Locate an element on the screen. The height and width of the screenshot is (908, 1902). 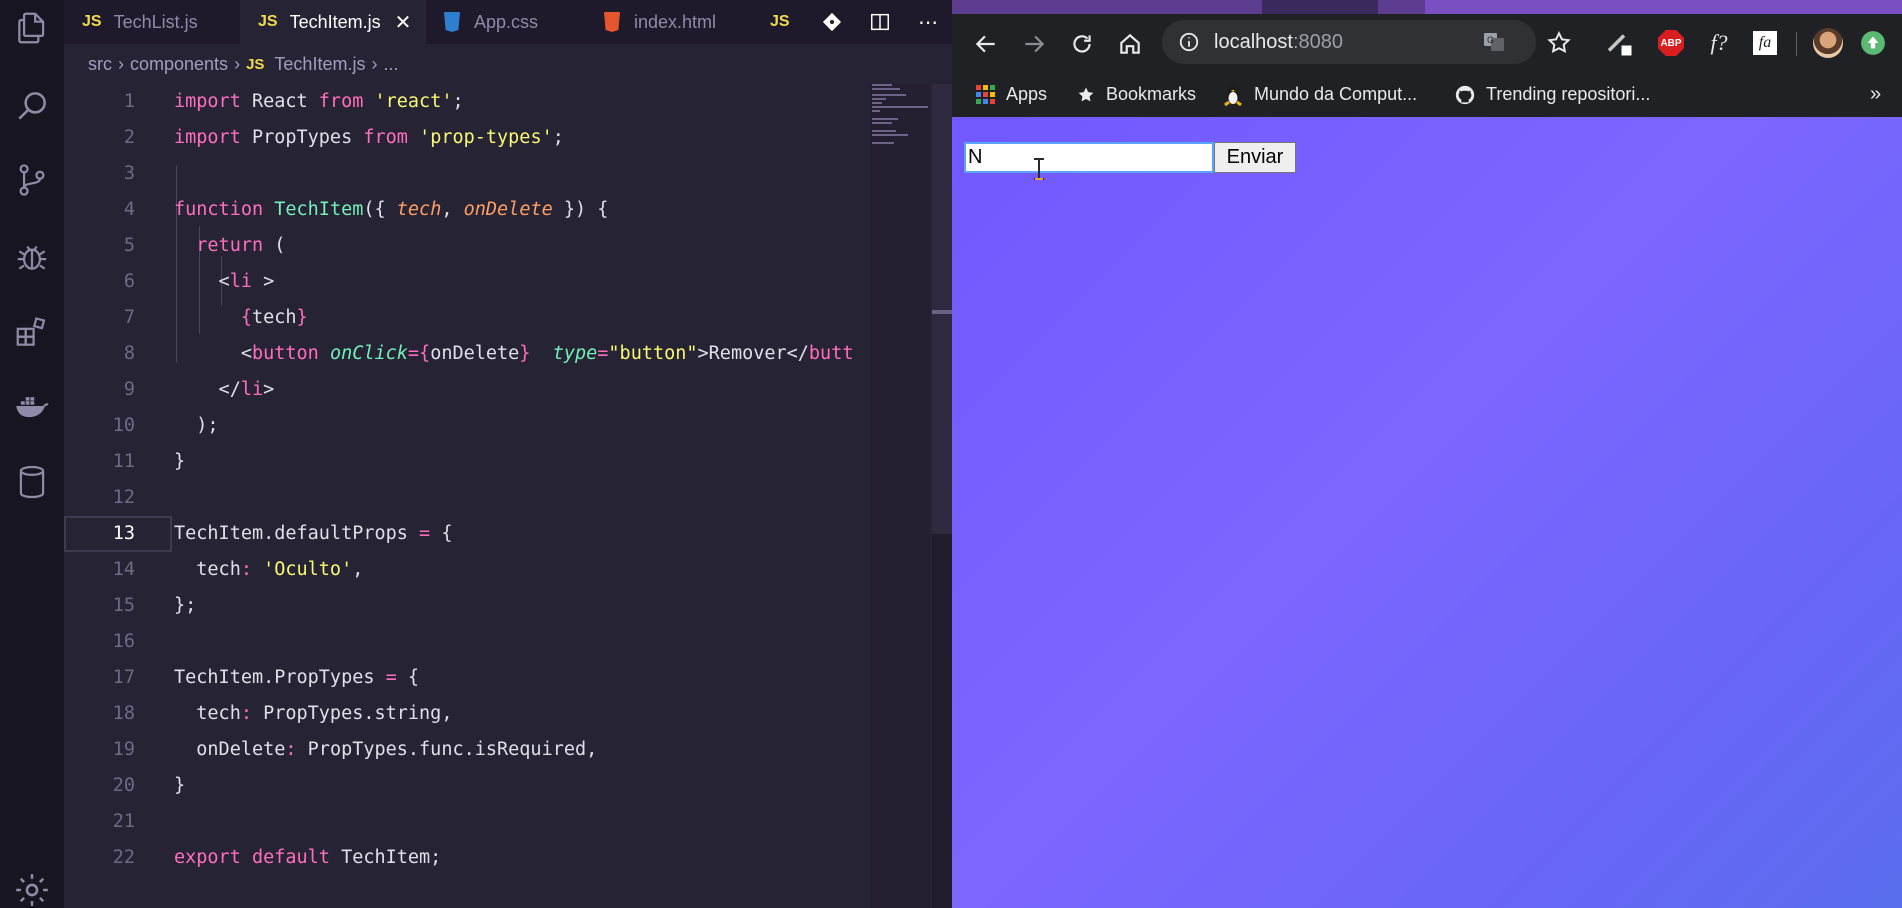
code-line: 20} is located at coordinates (149, 785).